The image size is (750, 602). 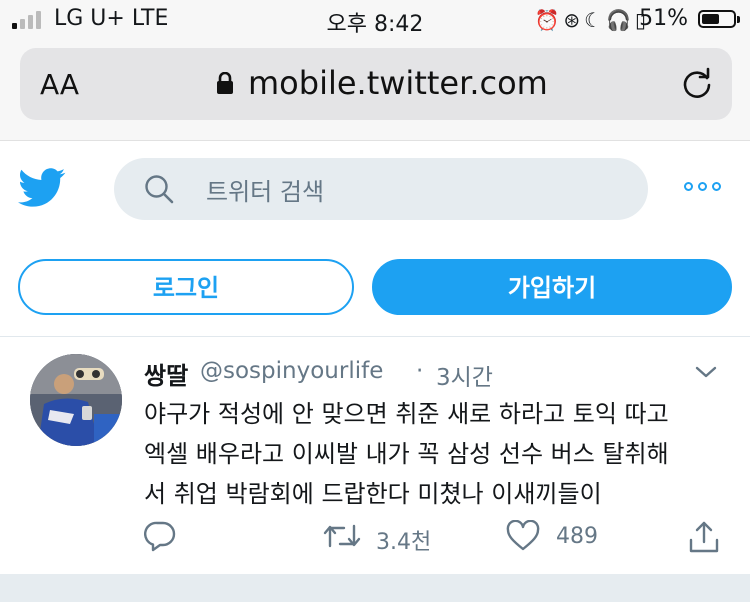 I want to click on alarm-icon: ⏰, so click(x=549, y=20).